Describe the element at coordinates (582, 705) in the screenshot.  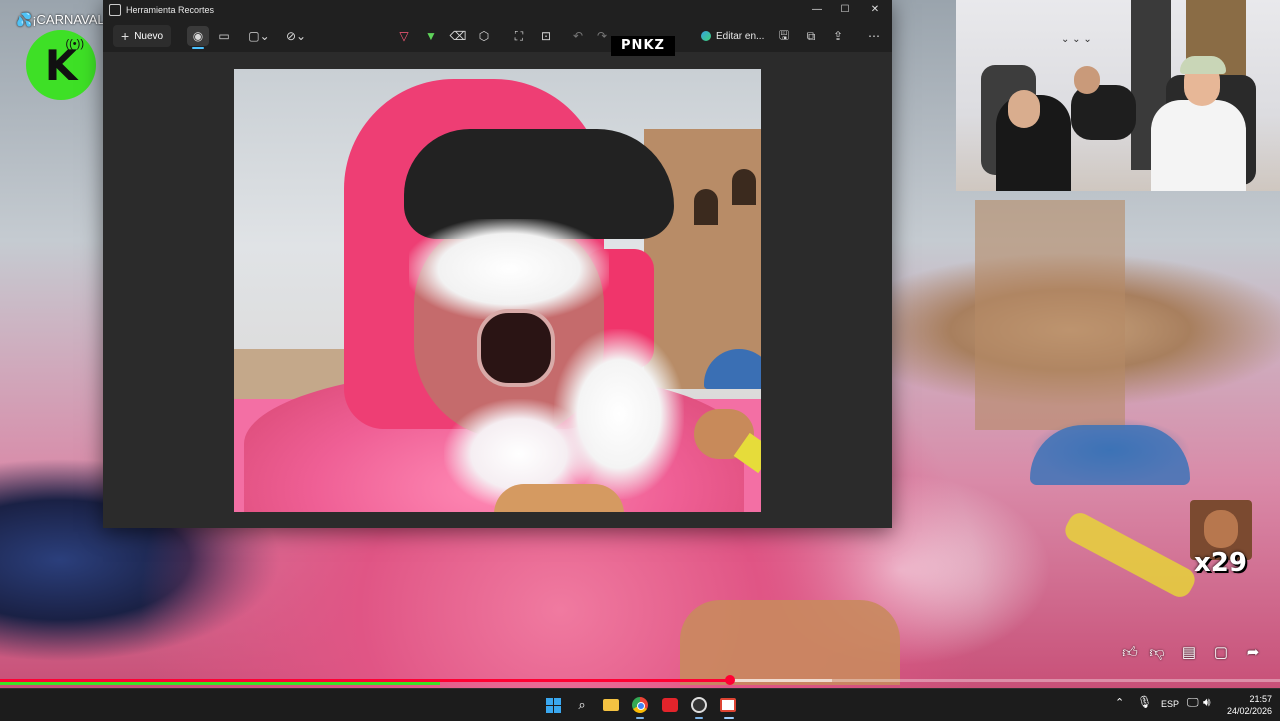
I see `search-icon: ⌕` at that location.